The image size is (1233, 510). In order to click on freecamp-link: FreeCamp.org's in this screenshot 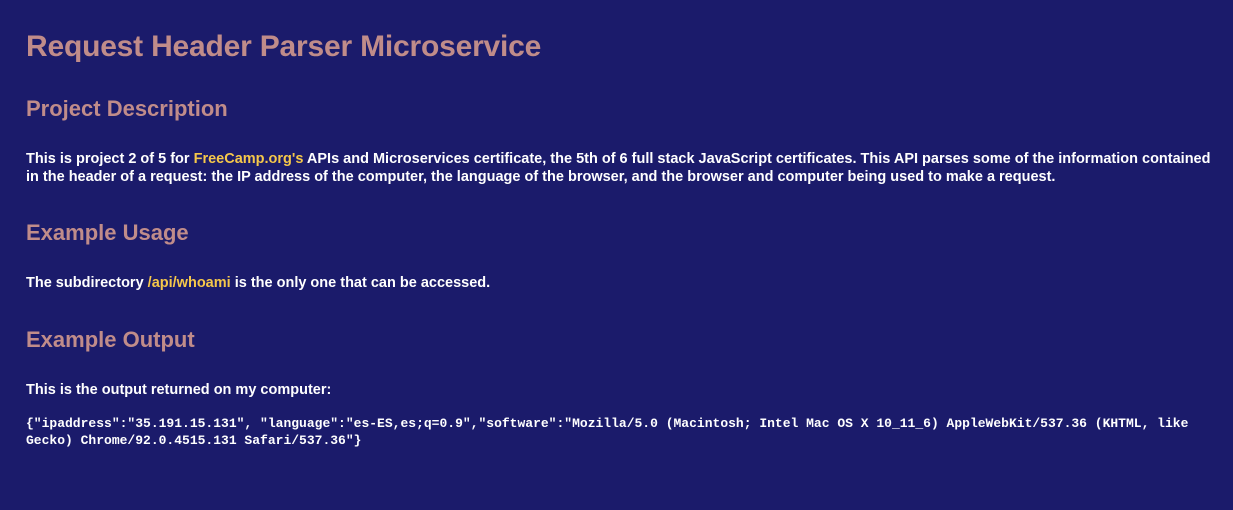, I will do `click(249, 159)`.